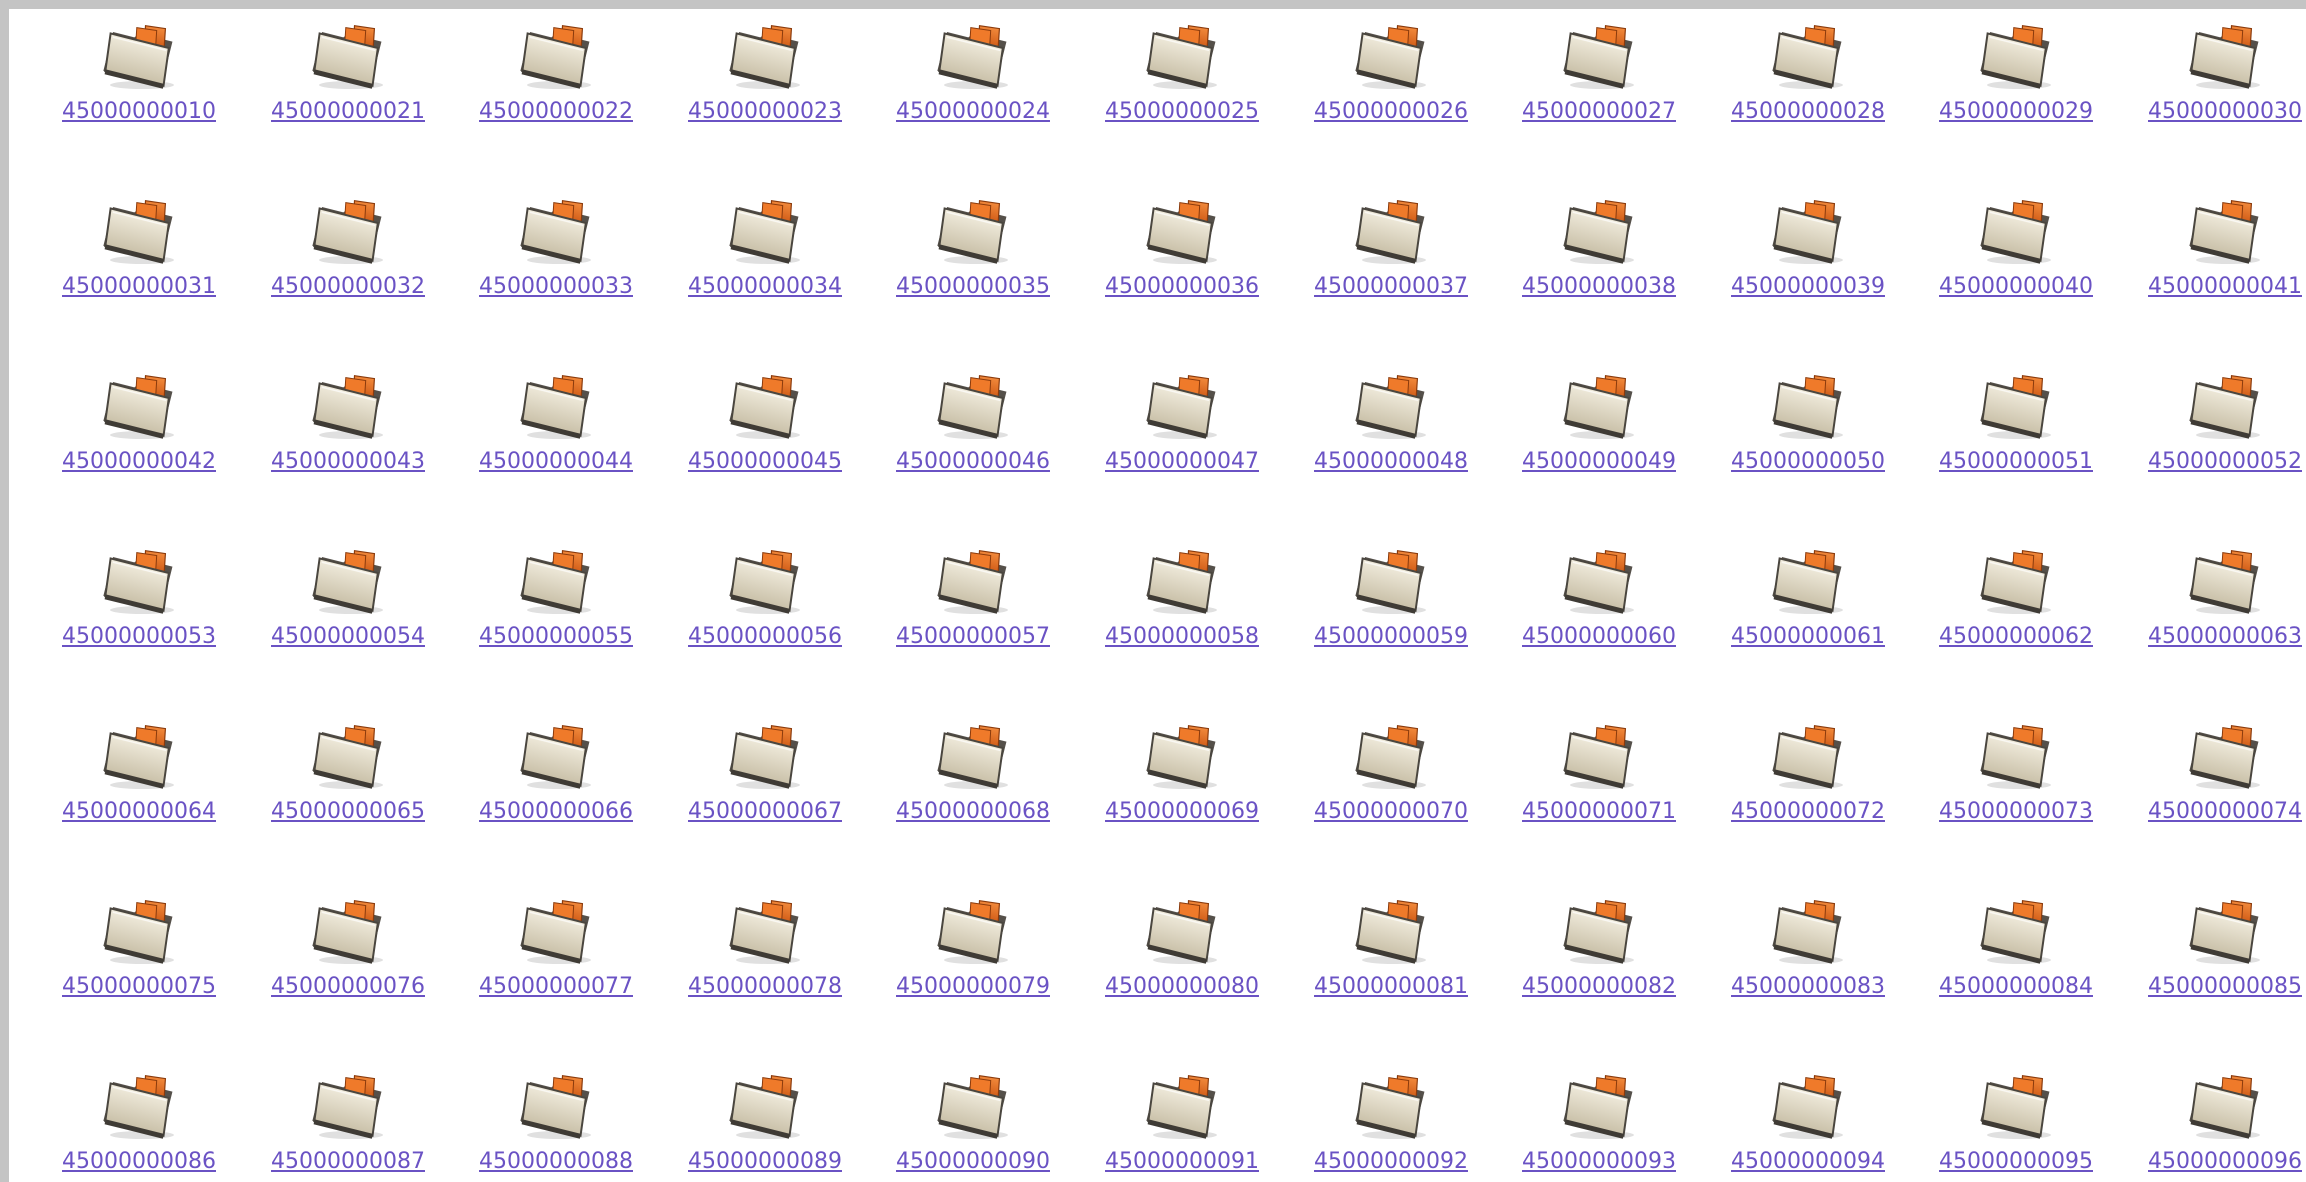  I want to click on folder-link: 45000000043, so click(348, 462).